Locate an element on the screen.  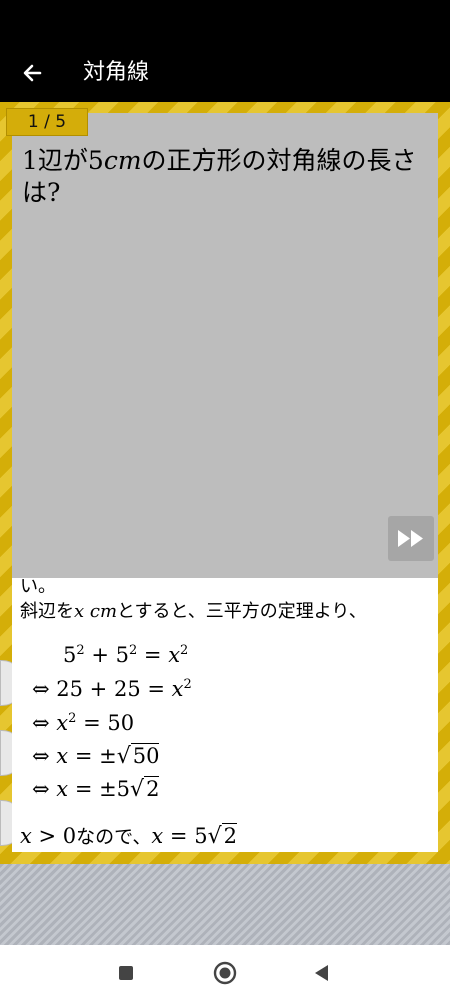
equation-1: 52 + 52 = x2 is located at coordinates (125, 655).